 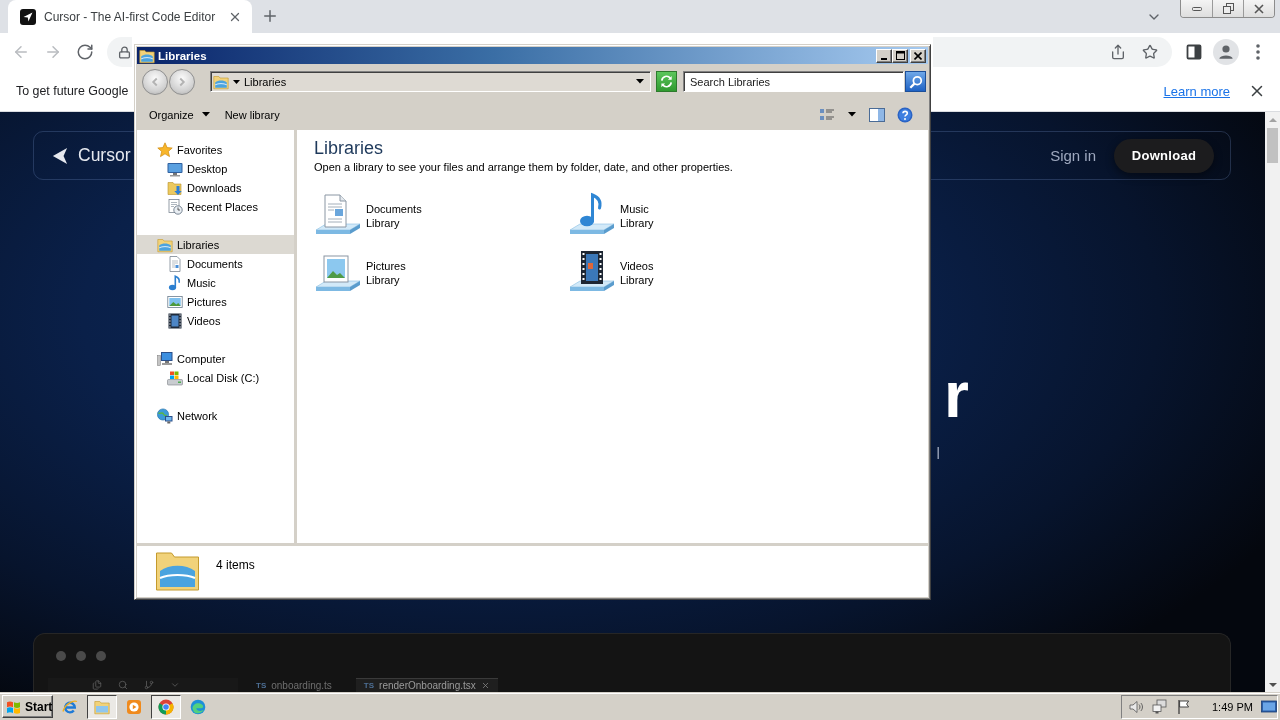 I want to click on branch-icon, so click(x=149, y=685).